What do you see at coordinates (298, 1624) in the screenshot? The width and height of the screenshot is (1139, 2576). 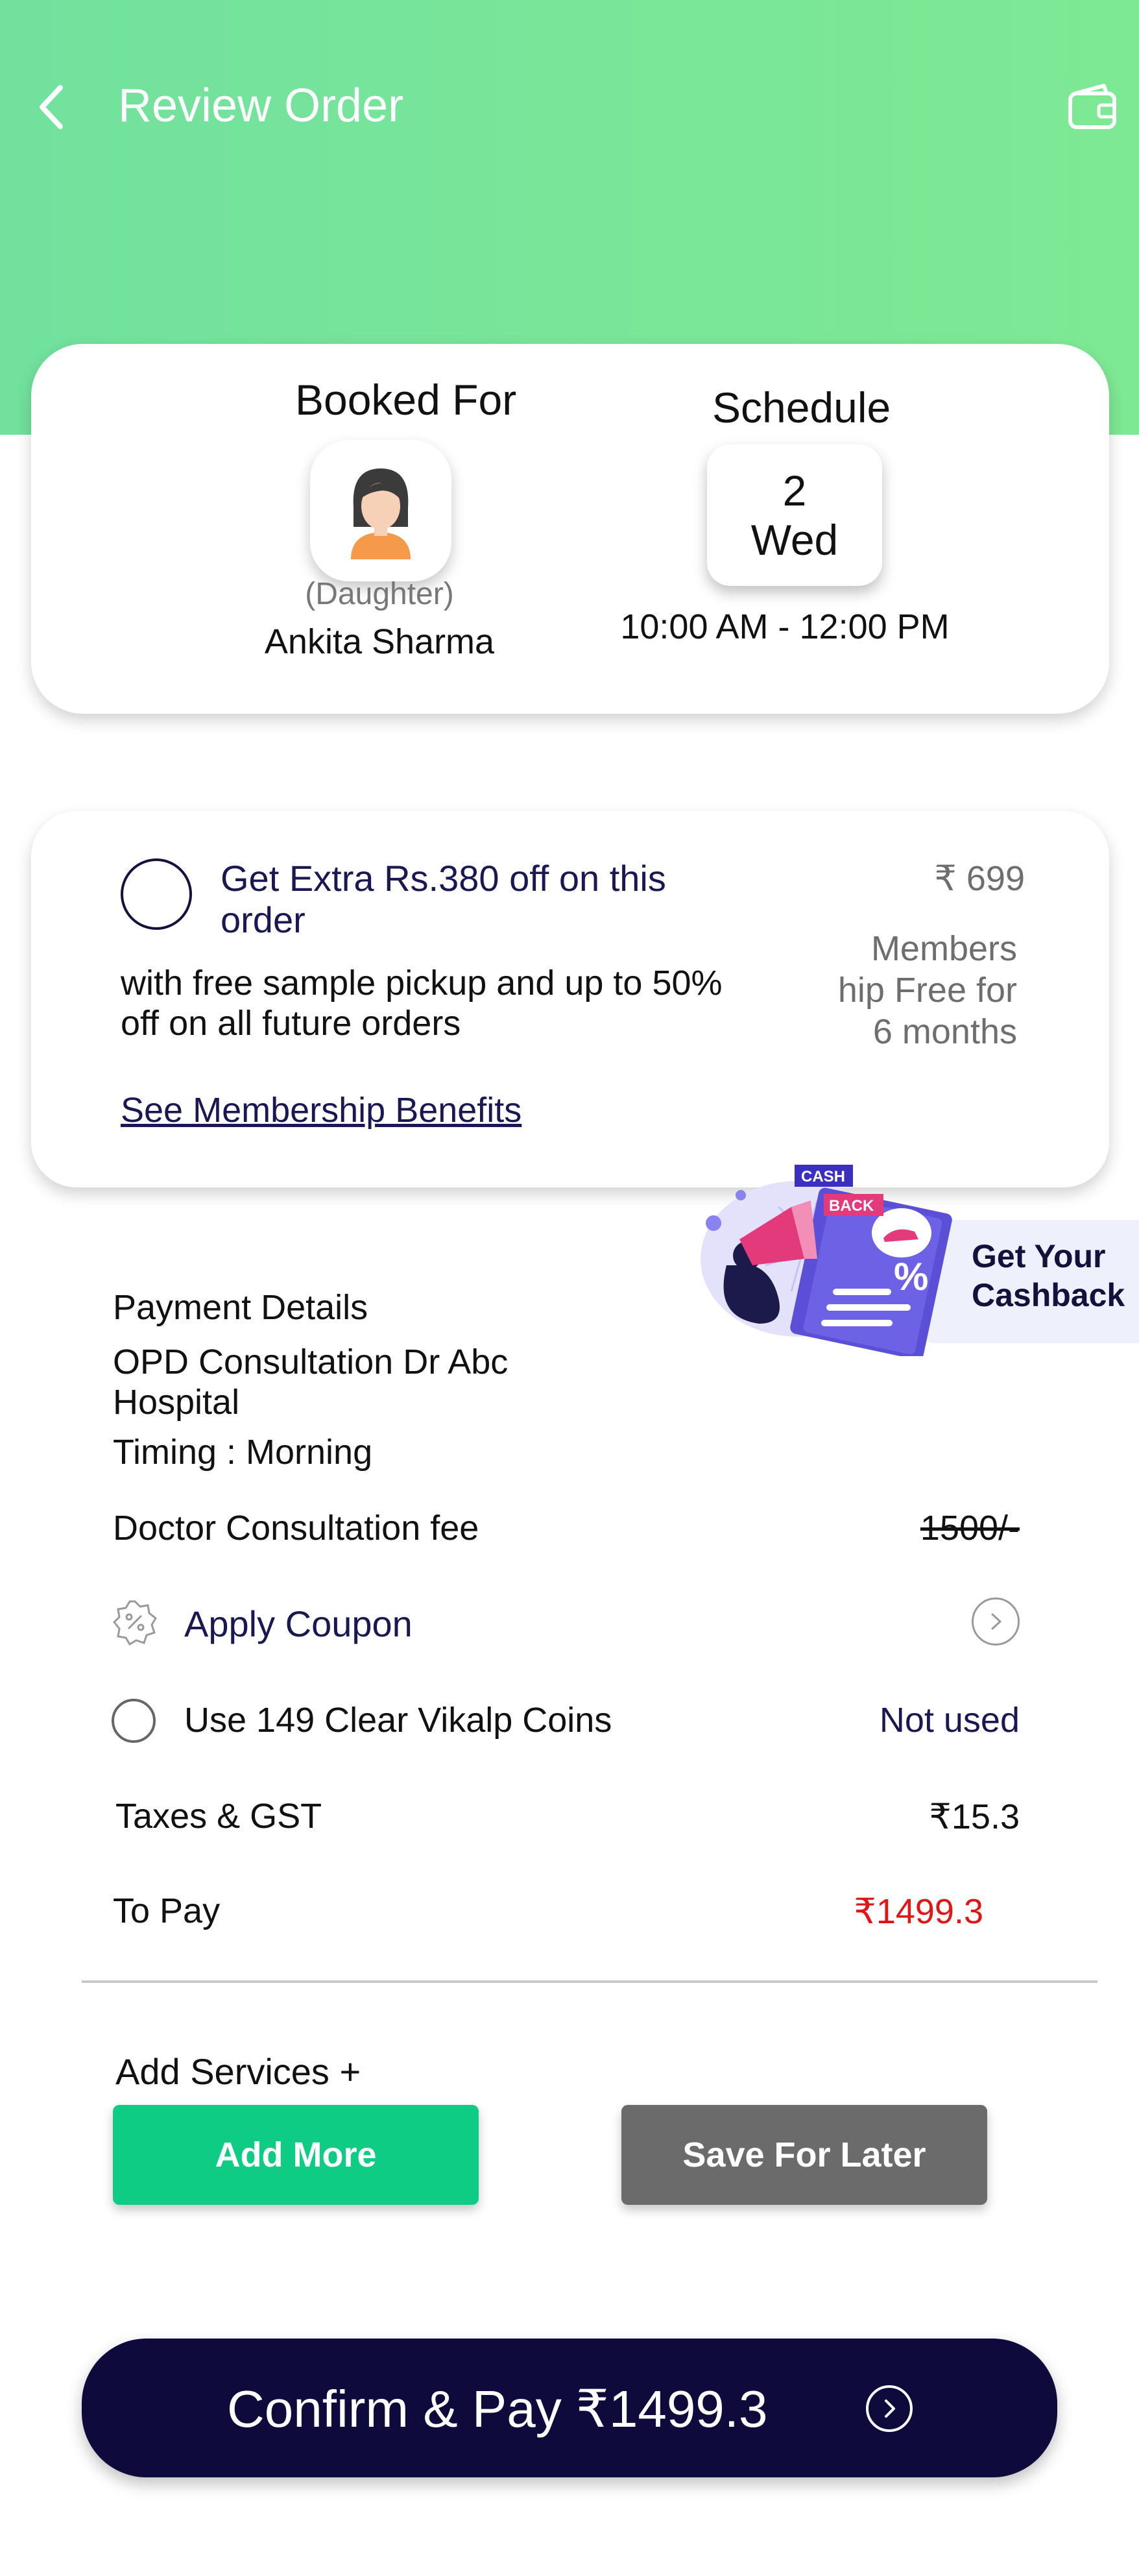 I see `apply-coupon-button: Apply Coupon` at bounding box center [298, 1624].